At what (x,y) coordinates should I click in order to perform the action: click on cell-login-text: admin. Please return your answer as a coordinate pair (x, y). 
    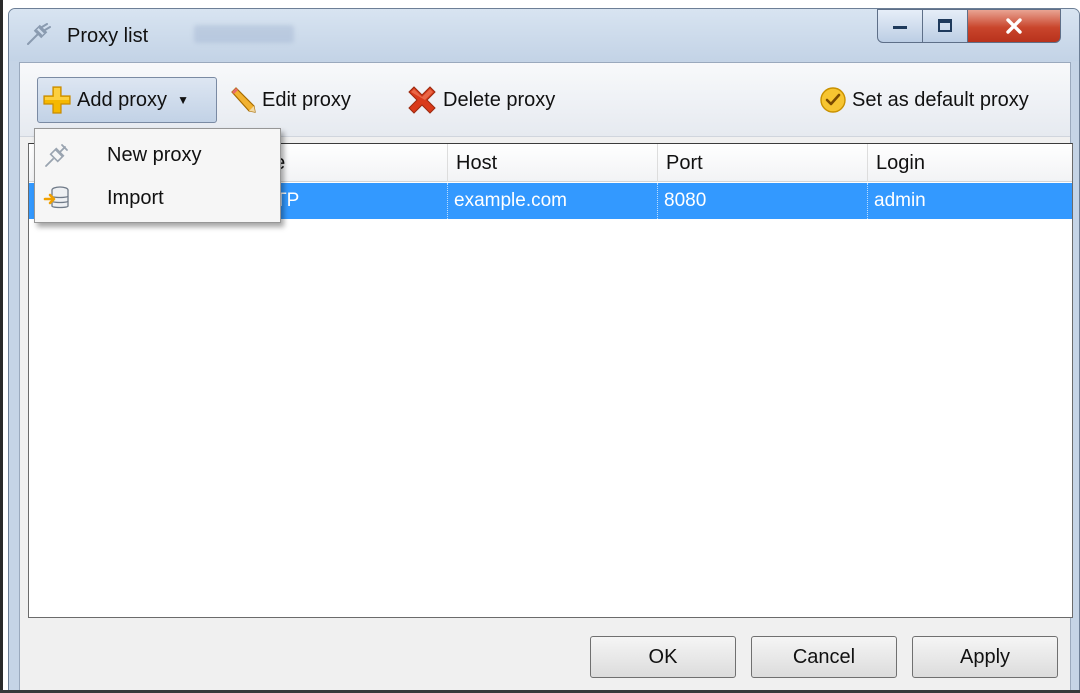
    Looking at the image, I should click on (900, 200).